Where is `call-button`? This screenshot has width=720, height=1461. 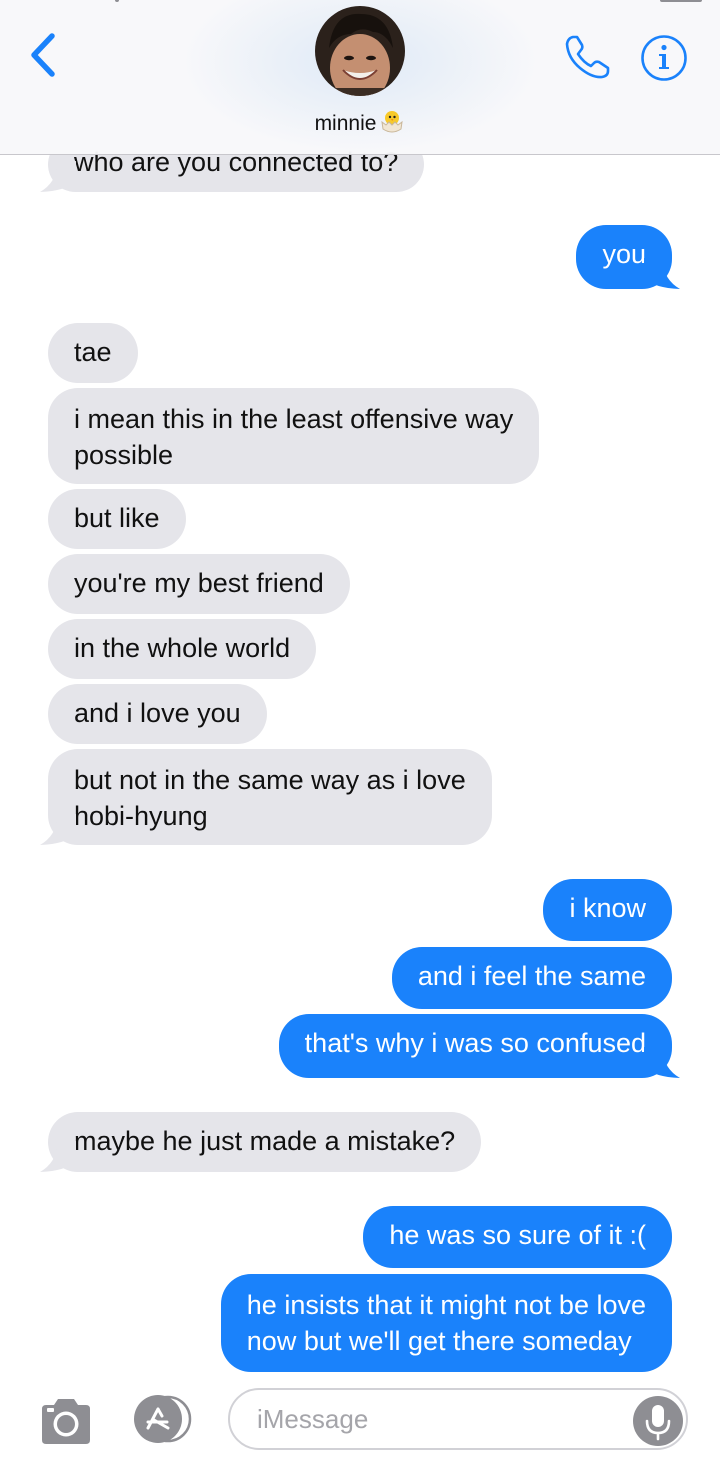
call-button is located at coordinates (587, 57).